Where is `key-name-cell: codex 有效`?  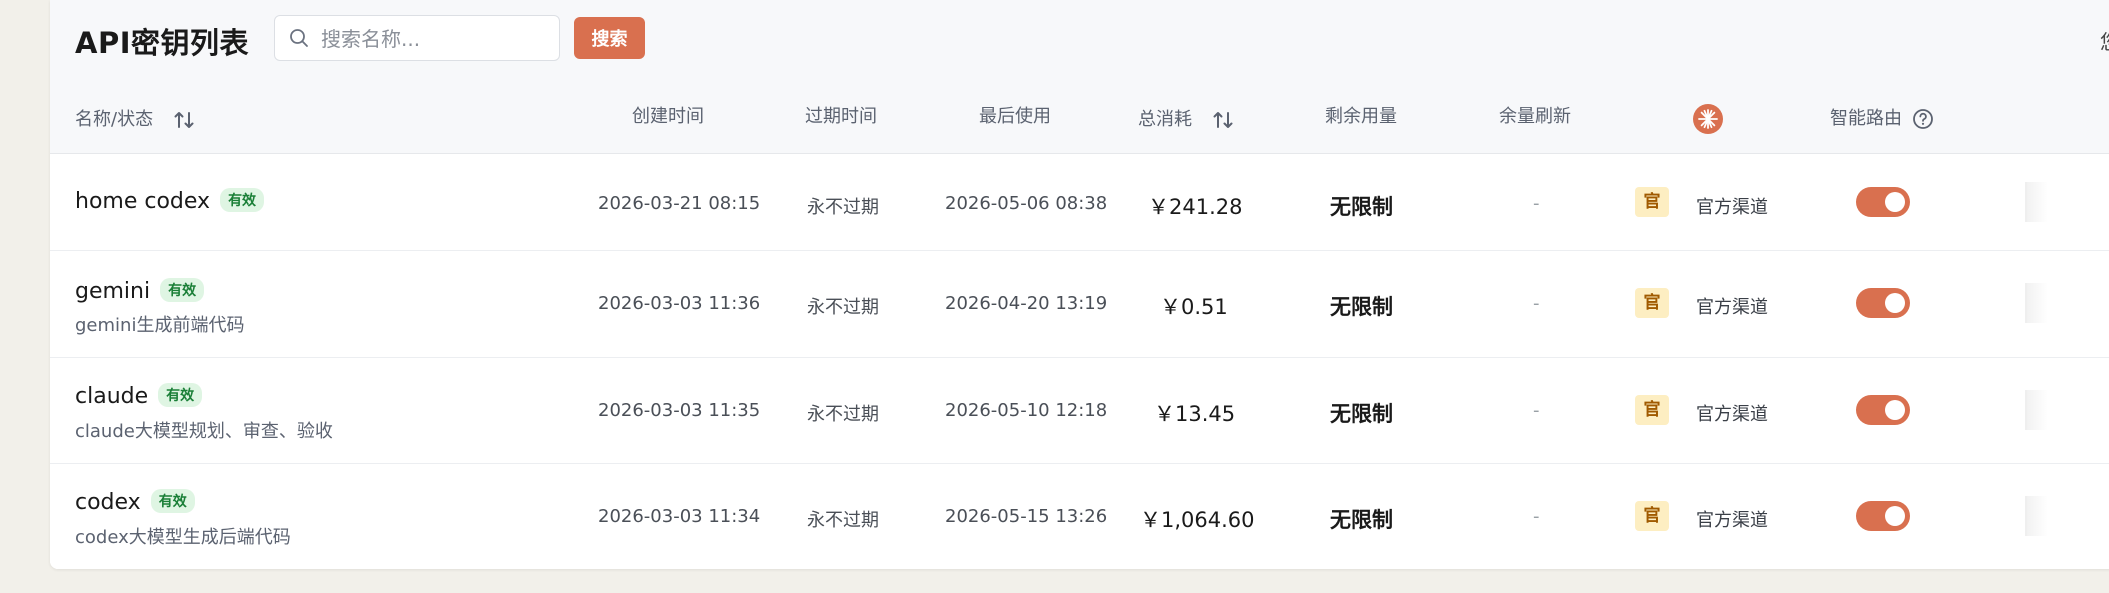
key-name-cell: codex 有效 is located at coordinates (135, 502).